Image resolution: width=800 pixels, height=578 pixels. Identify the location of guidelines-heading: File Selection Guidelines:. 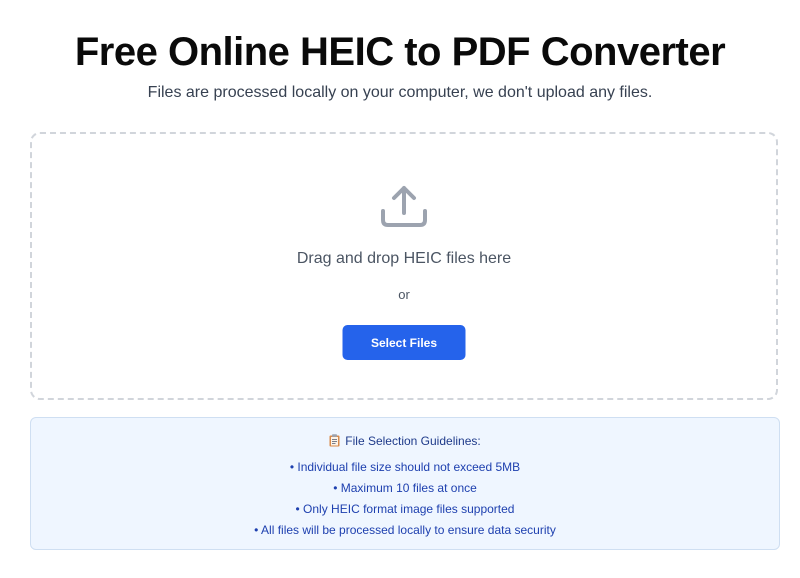
(405, 441).